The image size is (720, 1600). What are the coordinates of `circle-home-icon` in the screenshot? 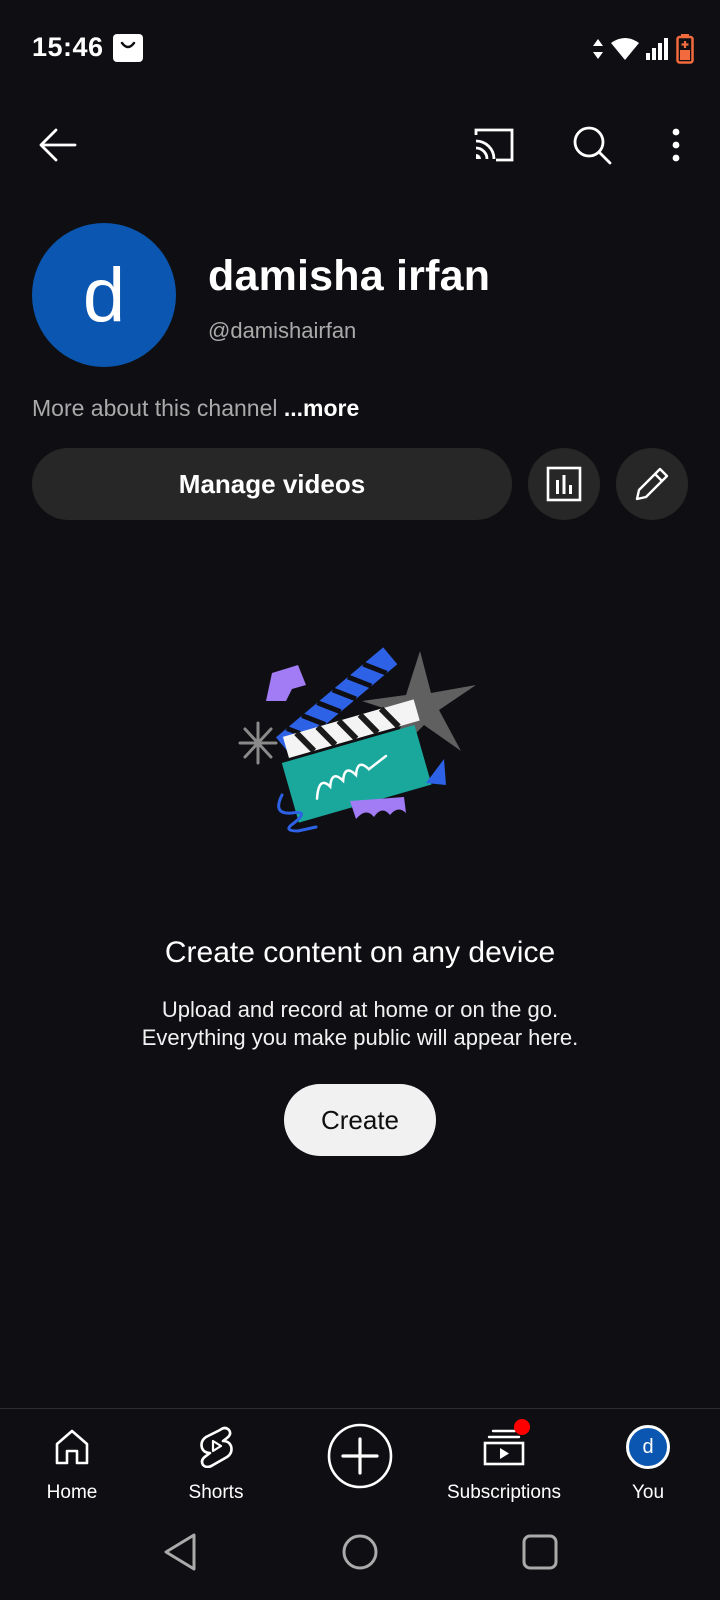 It's located at (360, 1552).